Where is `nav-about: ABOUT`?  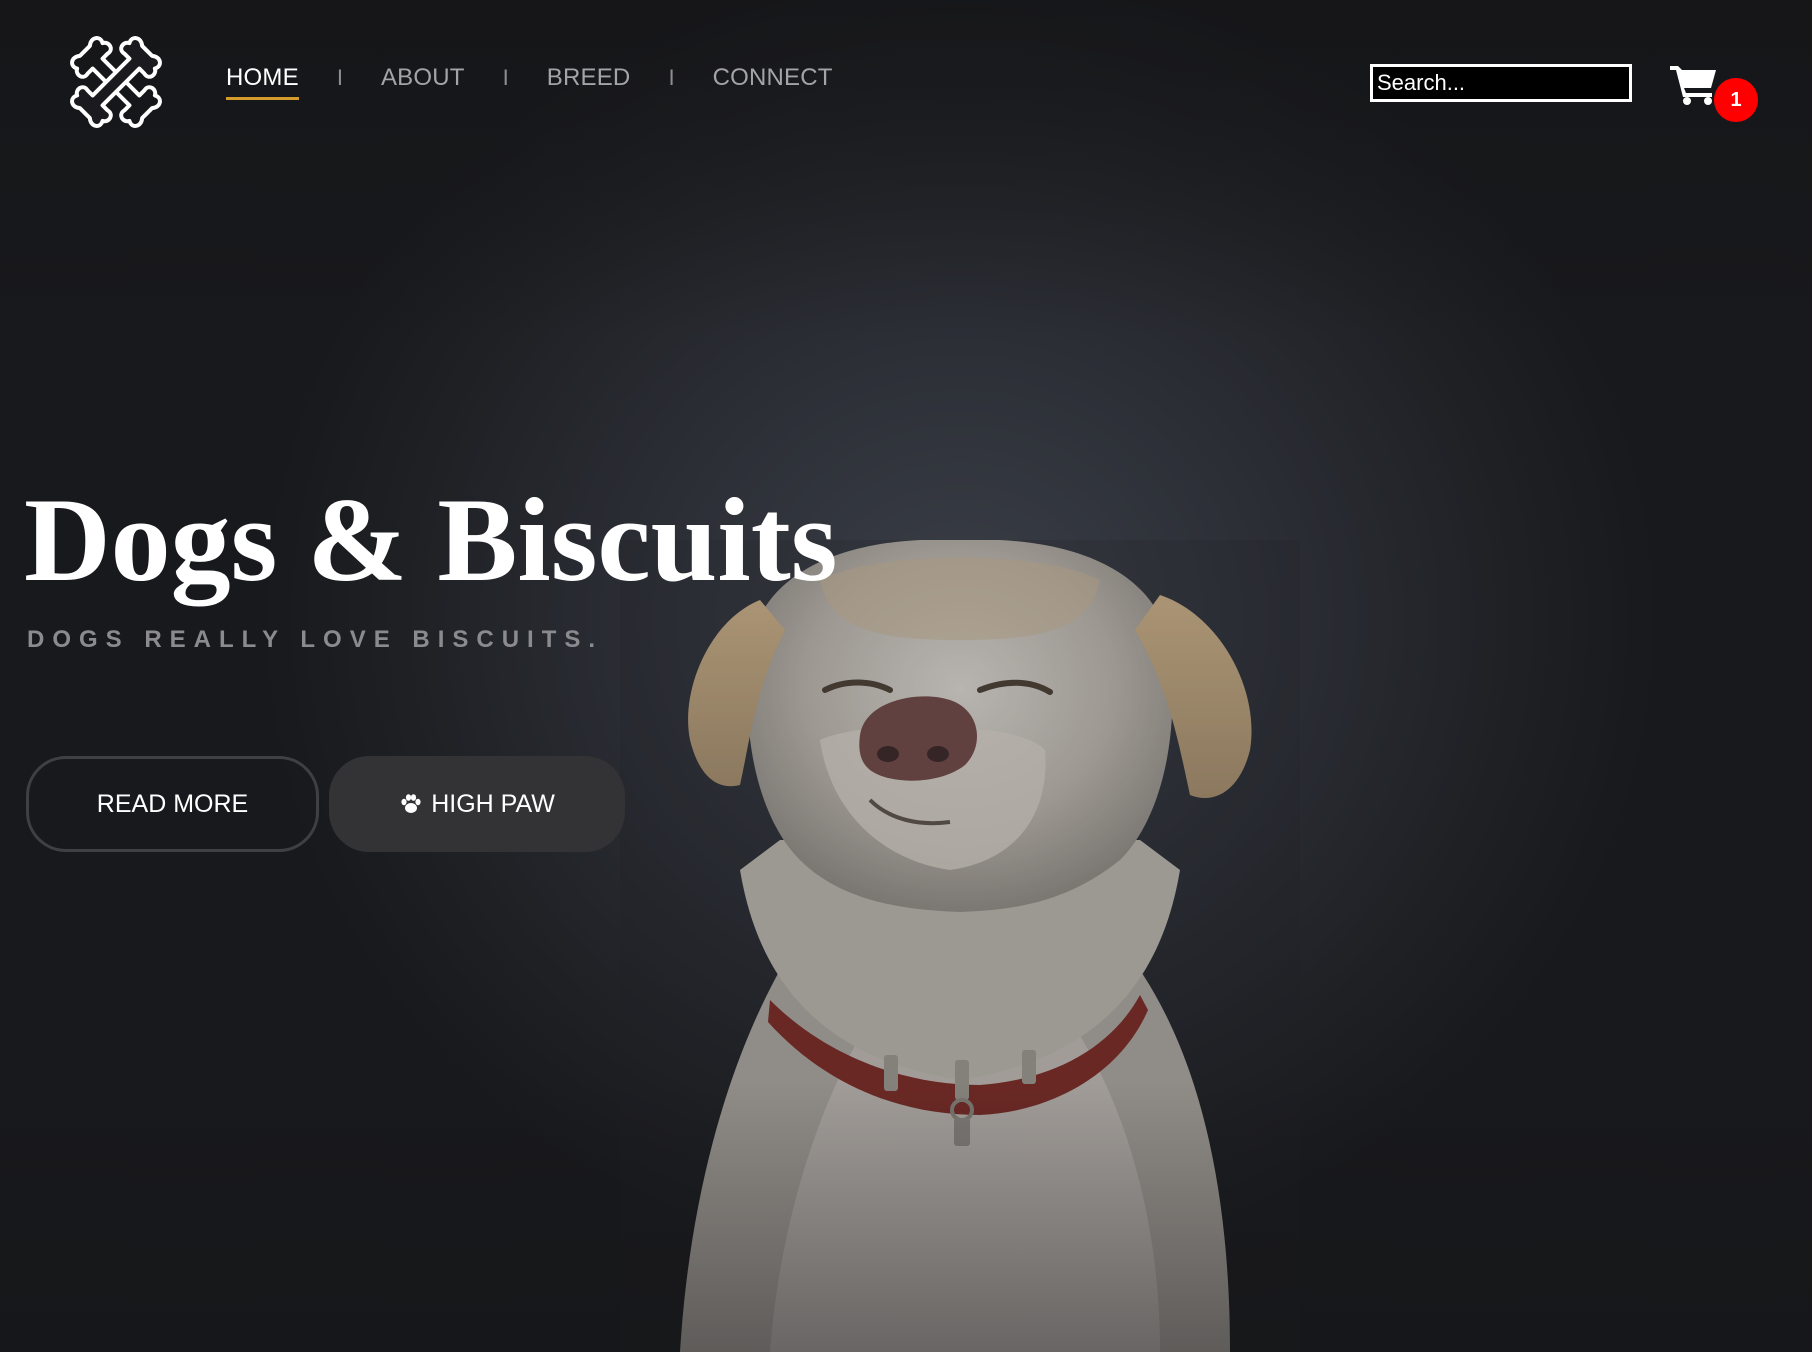 nav-about: ABOUT is located at coordinates (423, 81).